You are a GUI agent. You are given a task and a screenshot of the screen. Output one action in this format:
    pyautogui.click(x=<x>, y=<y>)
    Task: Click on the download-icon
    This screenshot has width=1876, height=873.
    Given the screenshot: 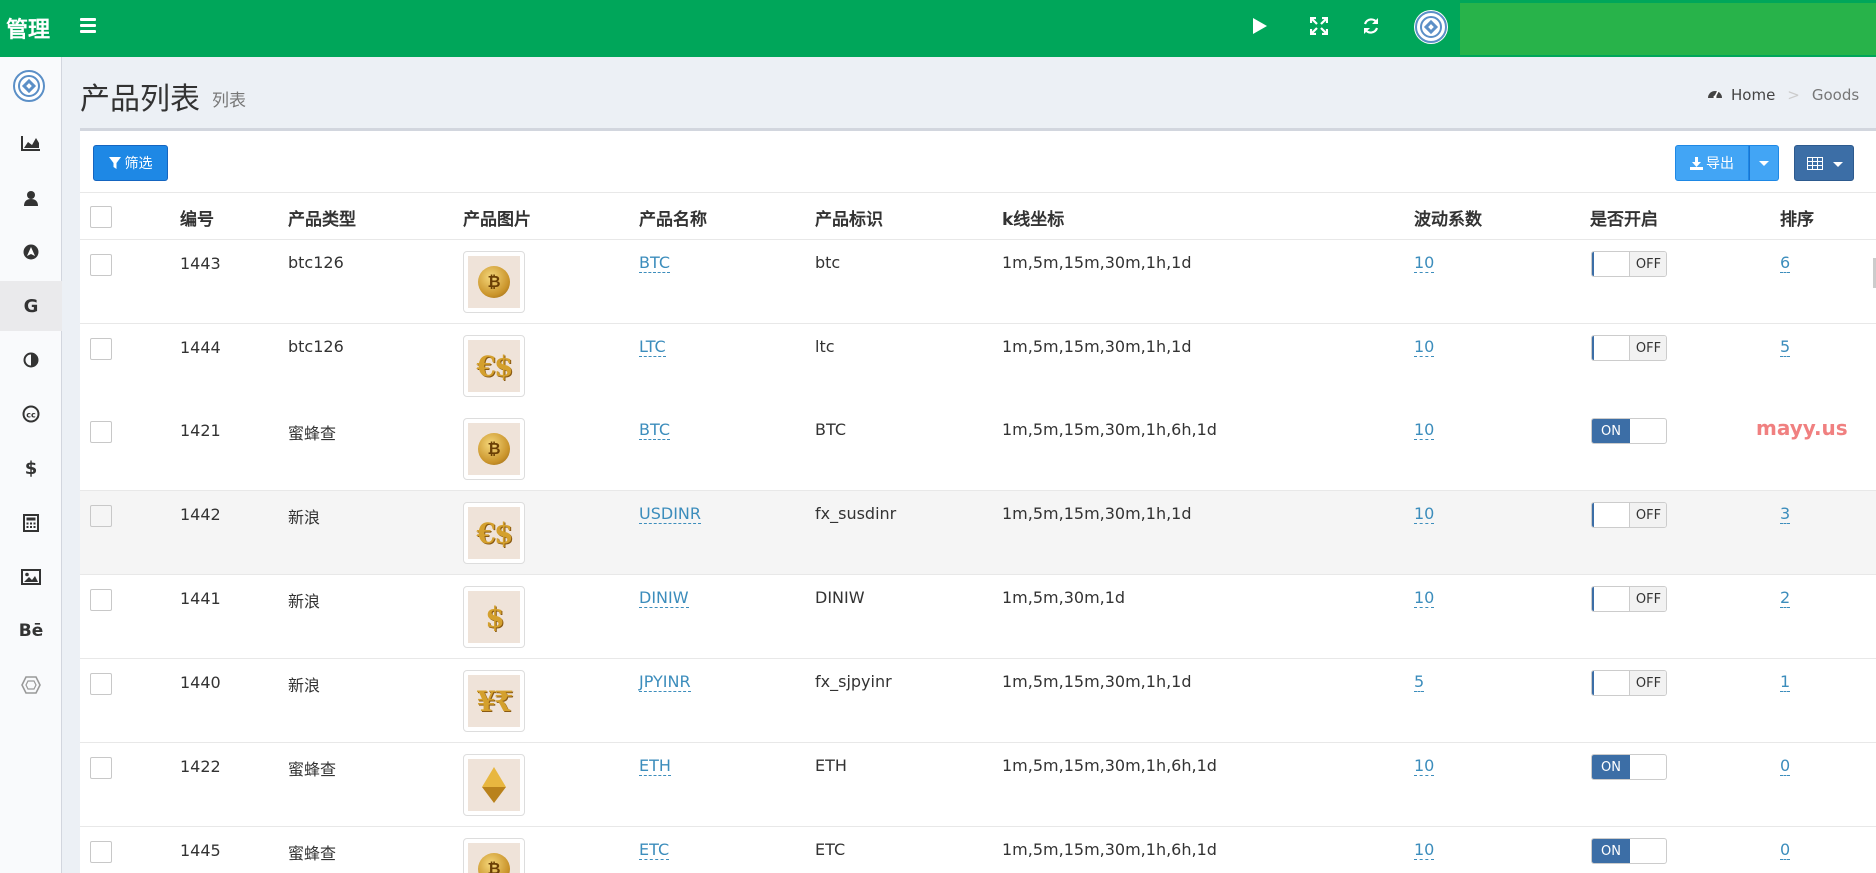 What is the action you would take?
    pyautogui.click(x=1696, y=163)
    